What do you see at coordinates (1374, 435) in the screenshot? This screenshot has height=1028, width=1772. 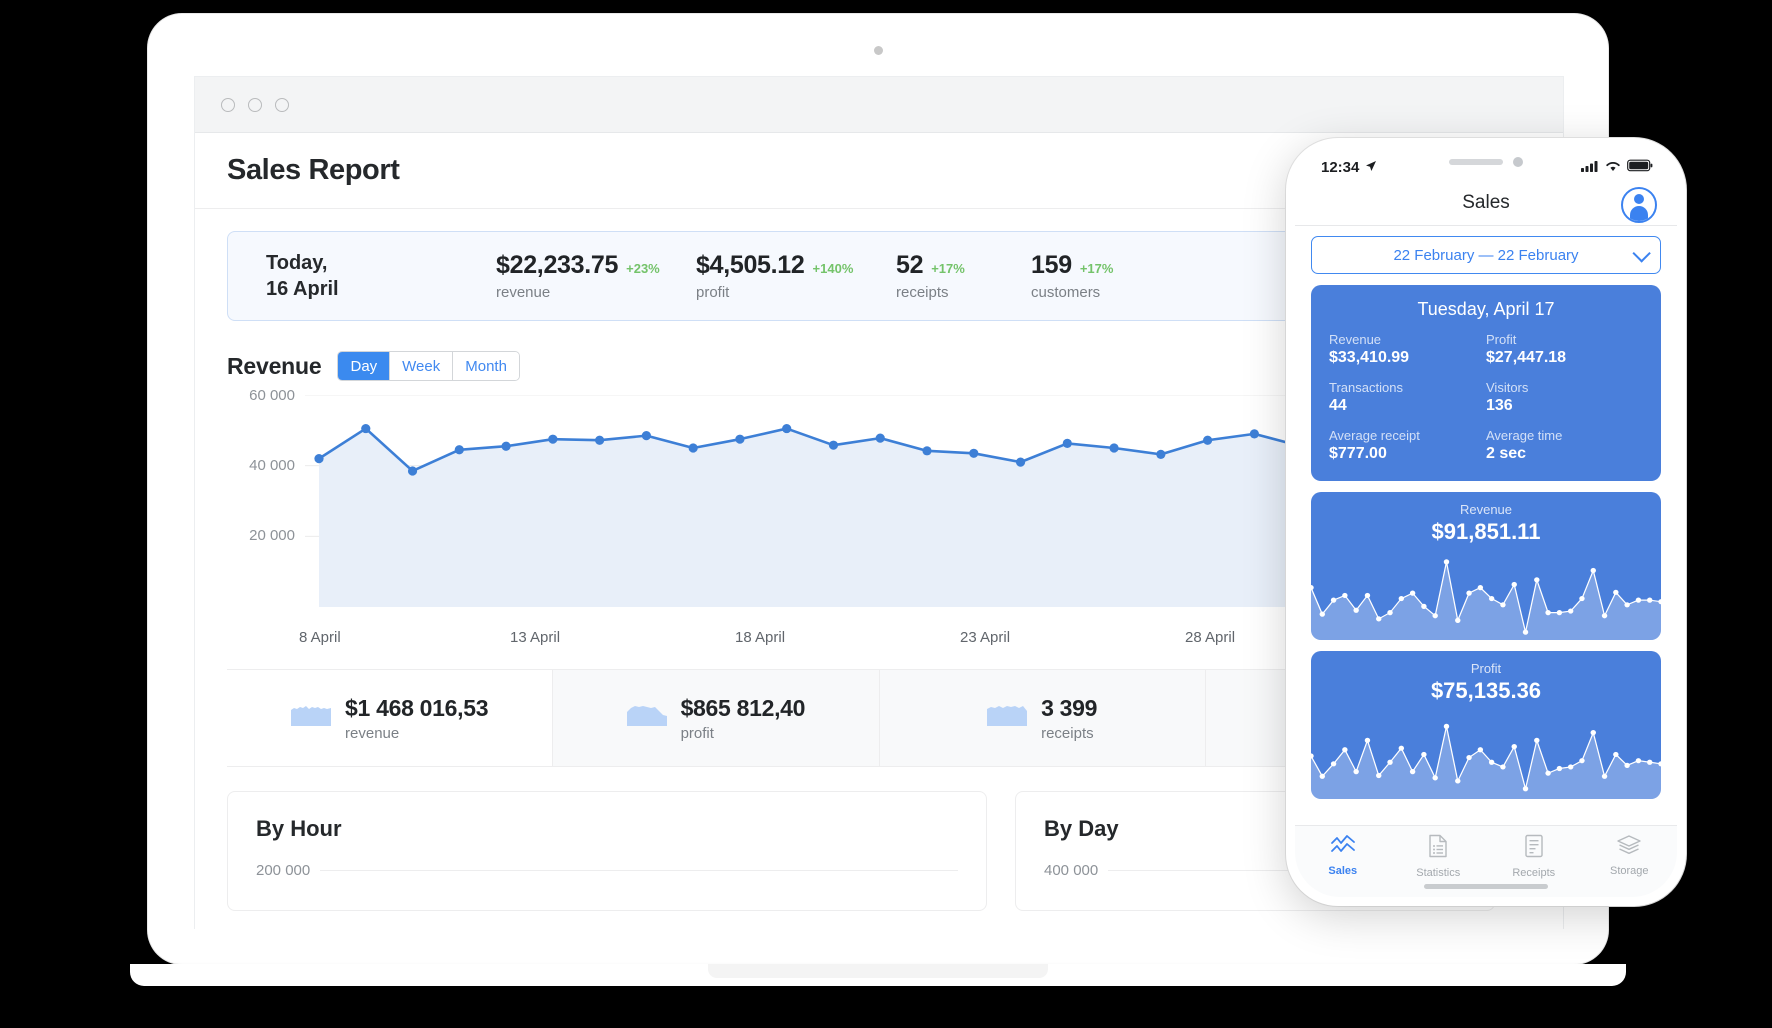 I see `day-field-average-receipt-key: Average receipt` at bounding box center [1374, 435].